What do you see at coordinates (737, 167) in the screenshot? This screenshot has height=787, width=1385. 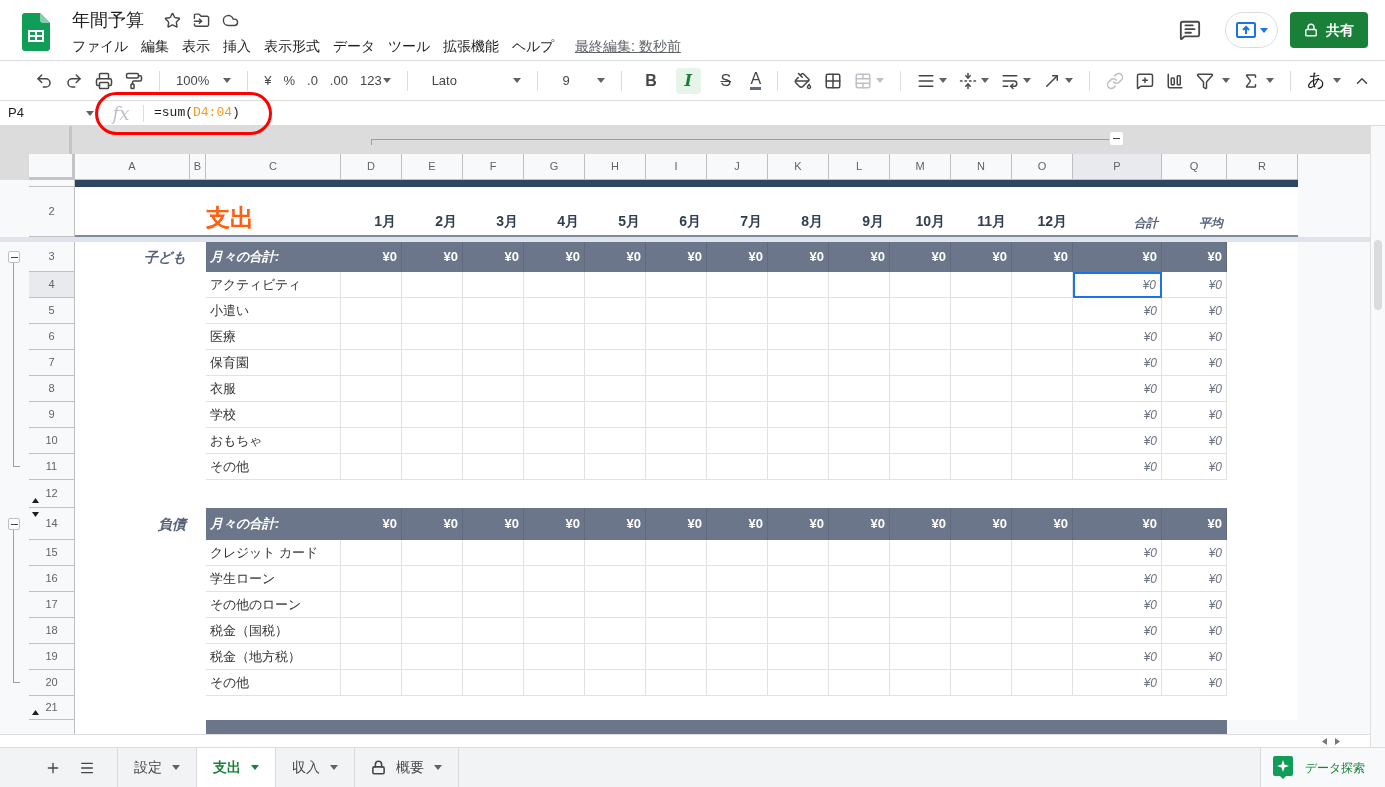 I see `column-header: J` at bounding box center [737, 167].